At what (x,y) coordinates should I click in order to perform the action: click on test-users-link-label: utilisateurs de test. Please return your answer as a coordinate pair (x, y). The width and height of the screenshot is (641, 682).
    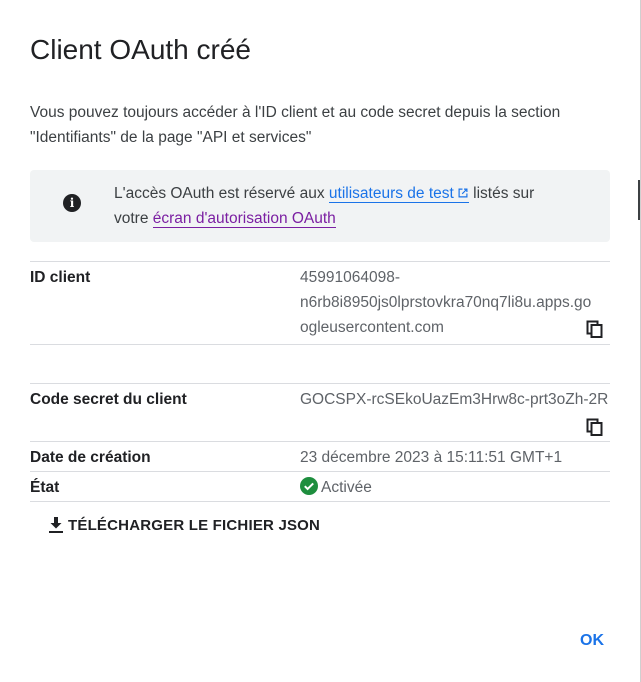
    Looking at the image, I should click on (391, 193).